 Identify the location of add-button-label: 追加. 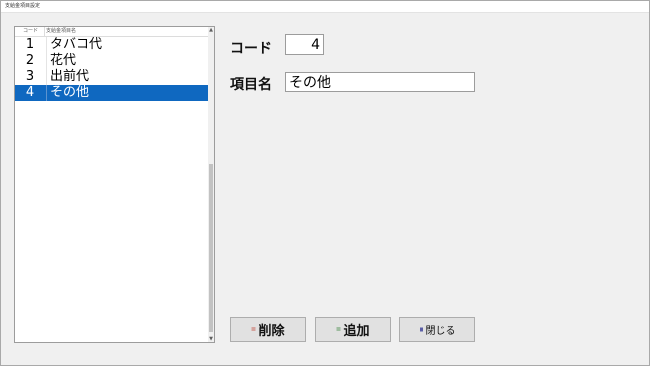
(356, 331).